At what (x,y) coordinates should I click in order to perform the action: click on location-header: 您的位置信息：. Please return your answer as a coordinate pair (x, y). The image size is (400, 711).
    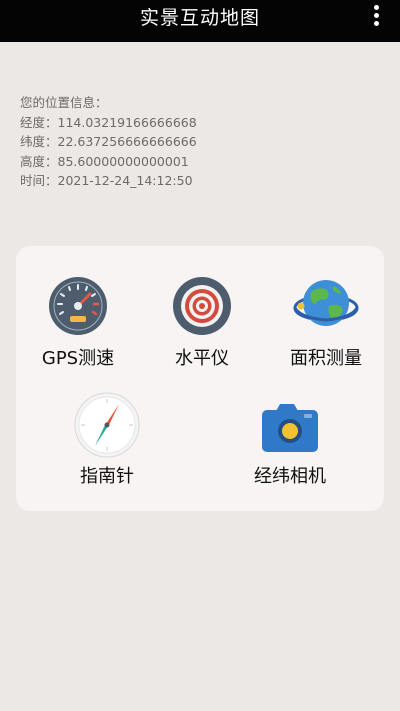
    Looking at the image, I should click on (64, 102).